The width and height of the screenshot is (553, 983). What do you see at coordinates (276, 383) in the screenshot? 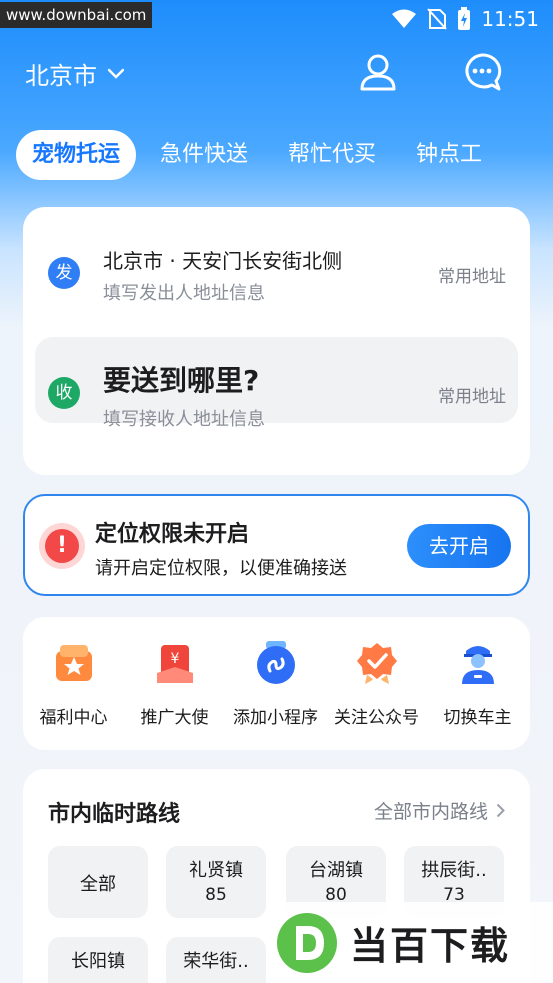
I see `receiver-address-row: 收 要送到哪里? 填写接收人地址信息 常用地址` at bounding box center [276, 383].